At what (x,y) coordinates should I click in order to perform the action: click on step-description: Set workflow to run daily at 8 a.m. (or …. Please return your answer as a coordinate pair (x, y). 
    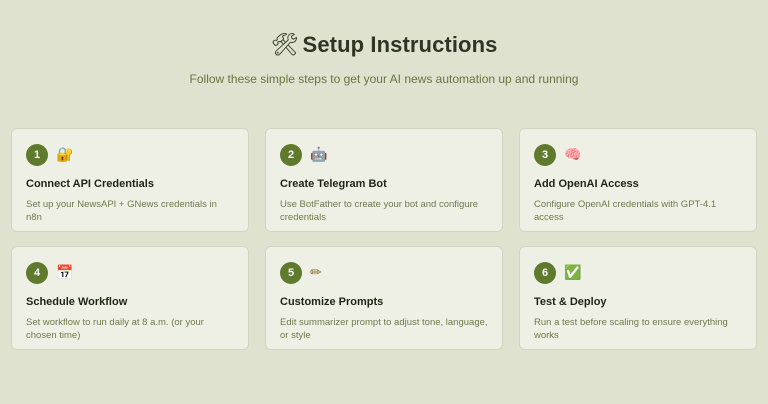
    Looking at the image, I should click on (115, 329).